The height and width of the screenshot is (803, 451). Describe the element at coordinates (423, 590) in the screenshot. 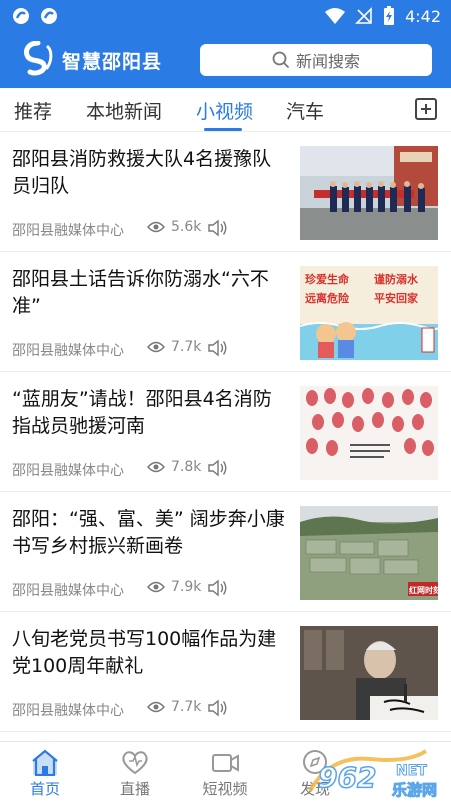

I see `photo-watermark-text: 红网时刻` at that location.